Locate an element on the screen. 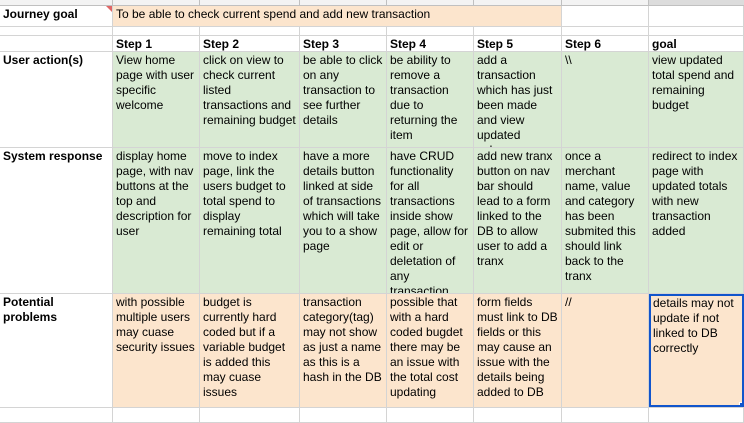 The width and height of the screenshot is (744, 423). trailing-row is located at coordinates (372, 415).